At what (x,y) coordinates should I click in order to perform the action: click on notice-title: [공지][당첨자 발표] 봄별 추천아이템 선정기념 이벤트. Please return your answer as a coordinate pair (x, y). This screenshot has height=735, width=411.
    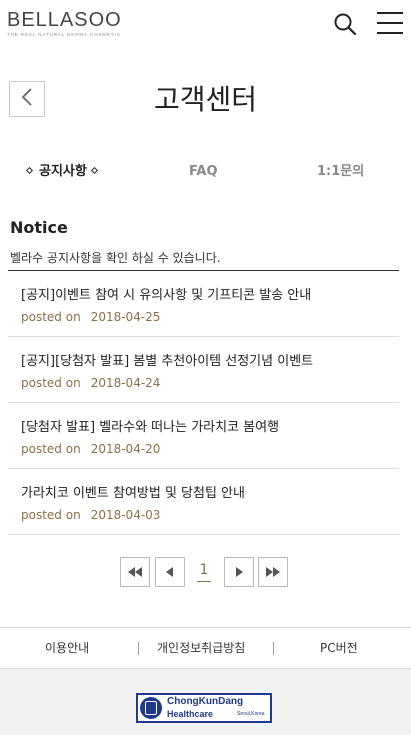
    Looking at the image, I should click on (210, 362).